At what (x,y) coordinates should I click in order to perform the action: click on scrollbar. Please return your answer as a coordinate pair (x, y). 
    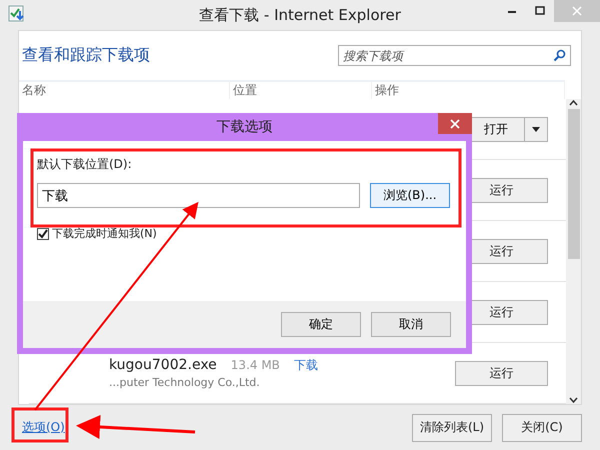
    Looking at the image, I should click on (573, 251).